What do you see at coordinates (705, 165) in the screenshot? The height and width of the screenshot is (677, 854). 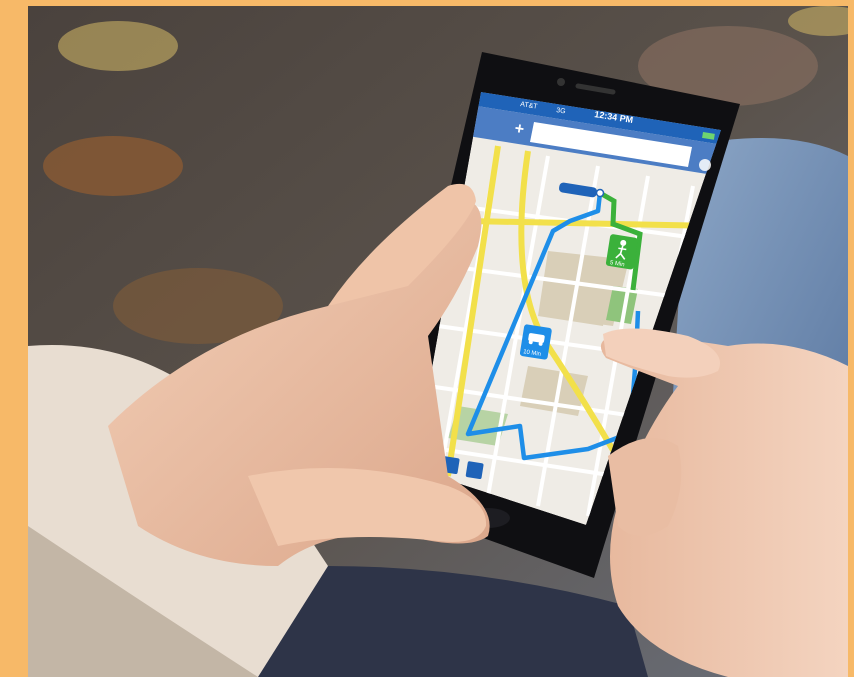 I see `location-button` at bounding box center [705, 165].